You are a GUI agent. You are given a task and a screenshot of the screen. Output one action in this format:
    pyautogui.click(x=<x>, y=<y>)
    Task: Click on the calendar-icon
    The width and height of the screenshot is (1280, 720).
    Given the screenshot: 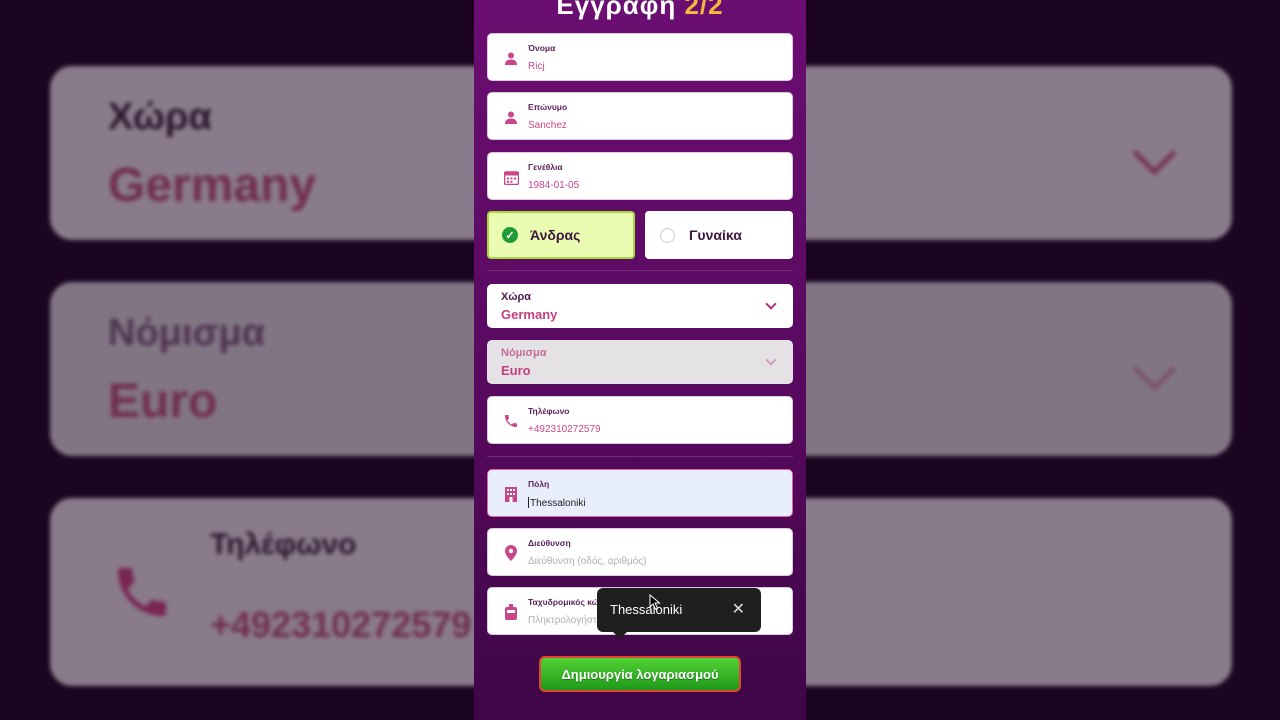 What is the action you would take?
    pyautogui.click(x=511, y=177)
    